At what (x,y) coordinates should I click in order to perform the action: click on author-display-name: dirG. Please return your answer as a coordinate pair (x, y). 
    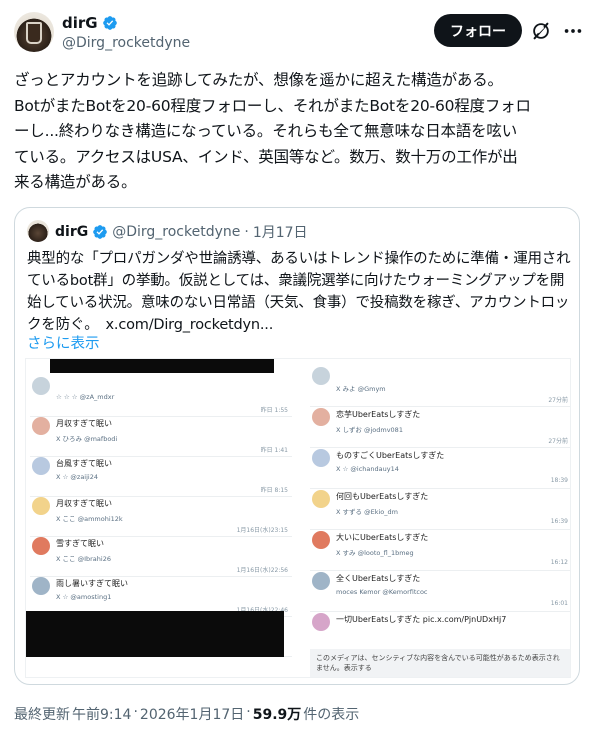
    Looking at the image, I should click on (80, 23).